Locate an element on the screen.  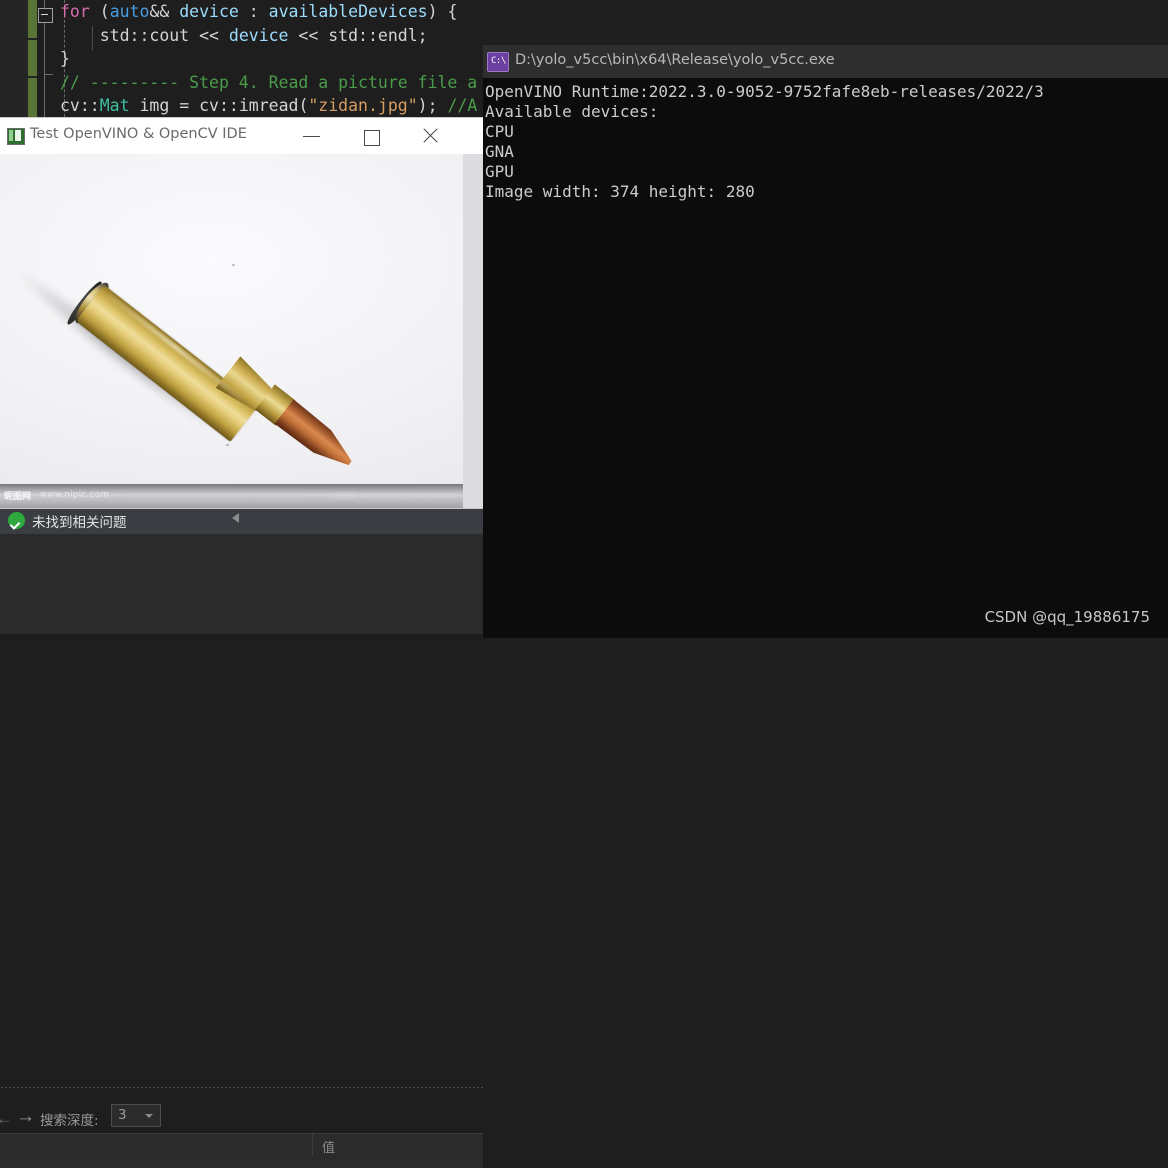
check-circle-icon is located at coordinates (16, 520).